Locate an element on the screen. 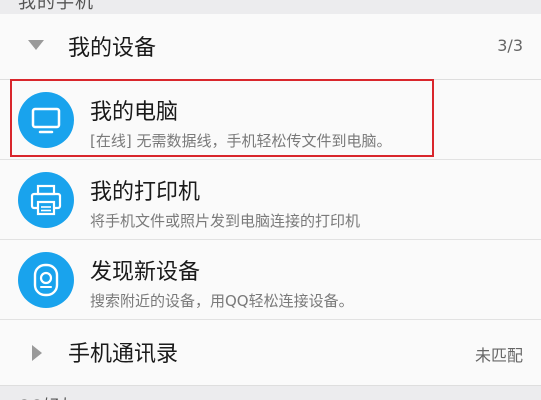 The height and width of the screenshot is (400, 541). group-count: 3/3 is located at coordinates (510, 45).